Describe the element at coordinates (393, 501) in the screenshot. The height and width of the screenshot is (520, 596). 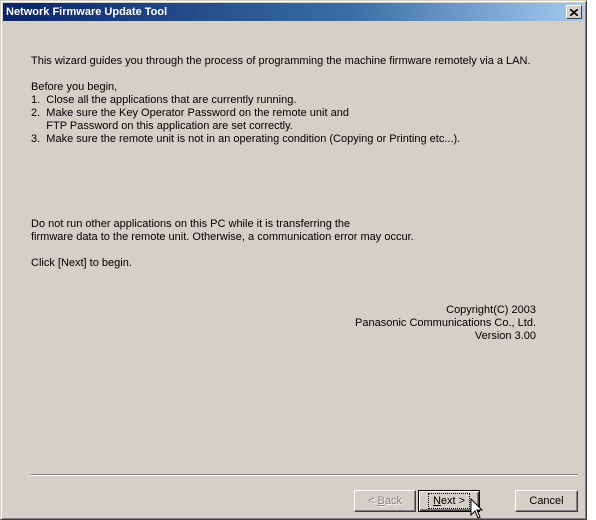
I see `back-button-rest: ack` at that location.